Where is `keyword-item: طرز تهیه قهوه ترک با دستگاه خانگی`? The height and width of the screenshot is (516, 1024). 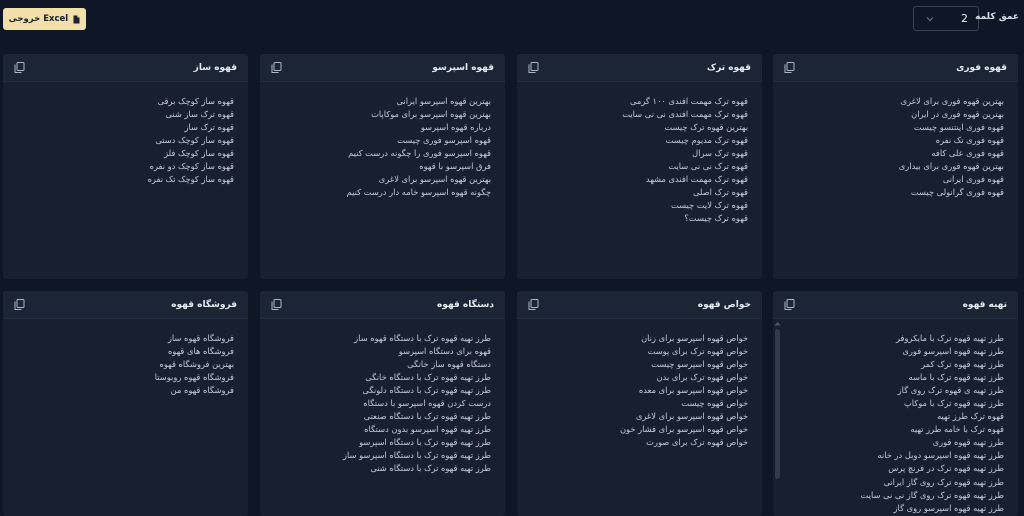 keyword-item: طرز تهیه قهوه ترک با دستگاه خانگی is located at coordinates (428, 377).